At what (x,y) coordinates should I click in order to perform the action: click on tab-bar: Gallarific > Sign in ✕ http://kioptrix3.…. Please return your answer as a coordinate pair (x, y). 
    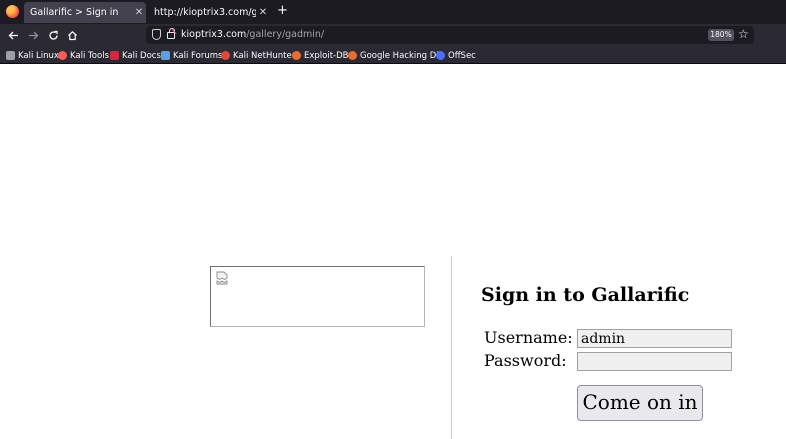
    Looking at the image, I should click on (393, 12).